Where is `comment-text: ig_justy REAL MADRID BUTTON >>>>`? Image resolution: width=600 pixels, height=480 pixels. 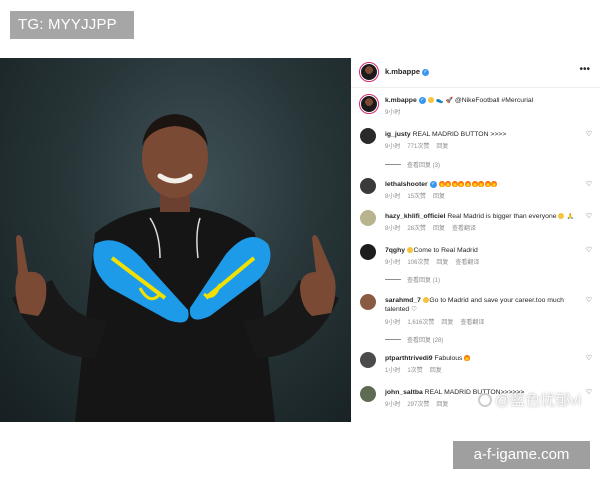
comment-text: ig_justy REAL MADRID BUTTON >>>> is located at coordinates (446, 134).